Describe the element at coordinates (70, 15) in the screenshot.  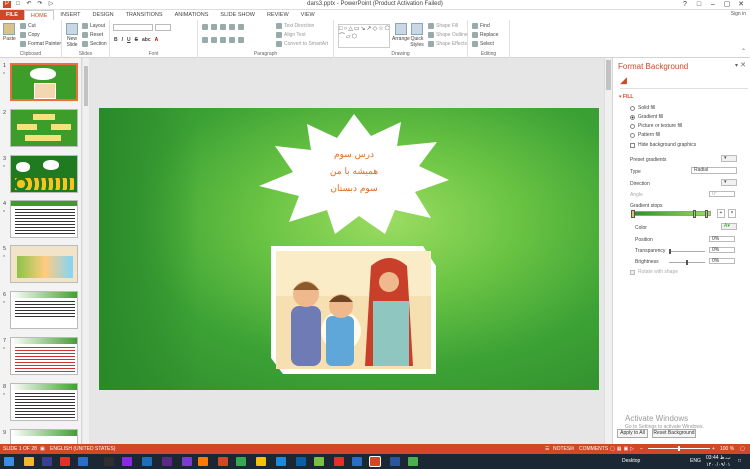
I see `tab-insert: INSERT` at that location.